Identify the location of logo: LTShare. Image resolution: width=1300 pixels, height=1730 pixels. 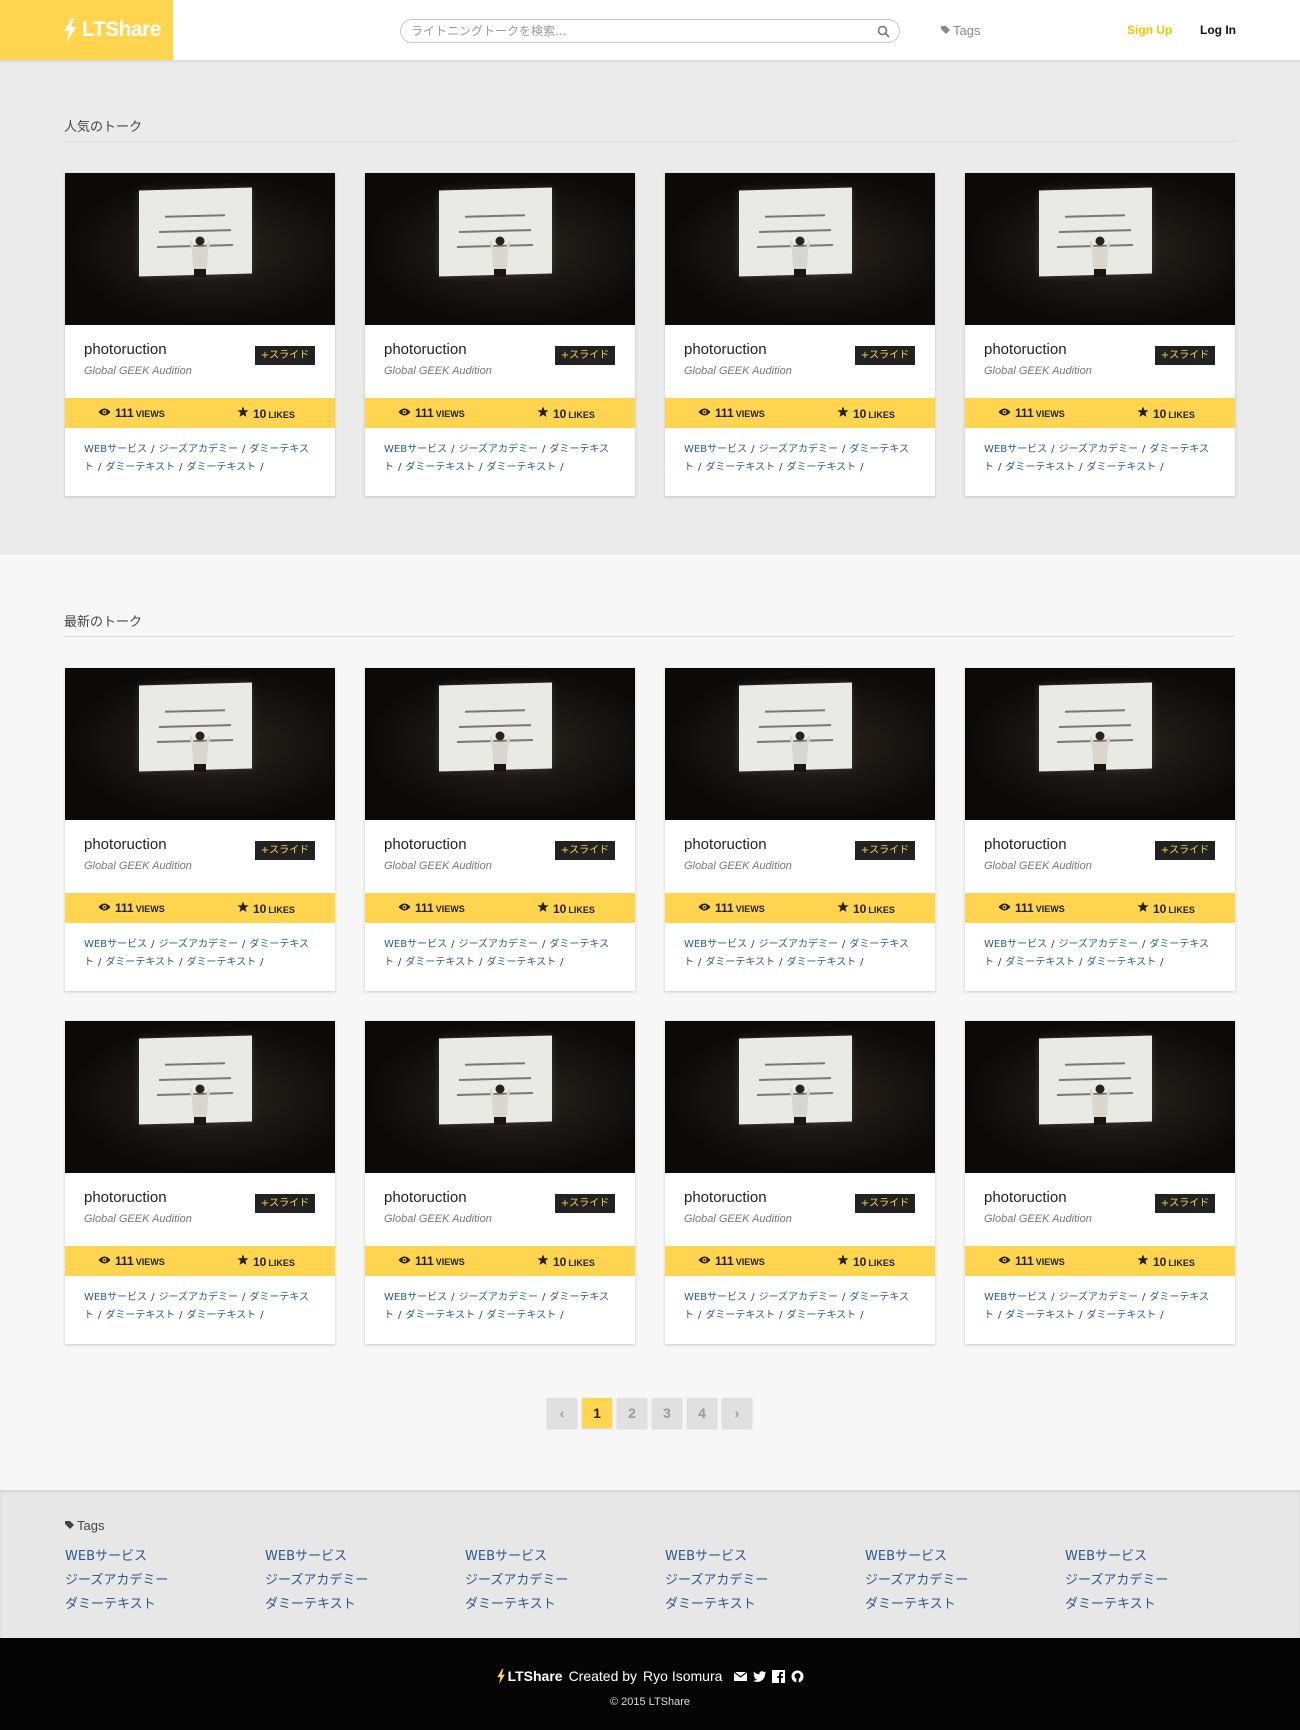
(86, 30).